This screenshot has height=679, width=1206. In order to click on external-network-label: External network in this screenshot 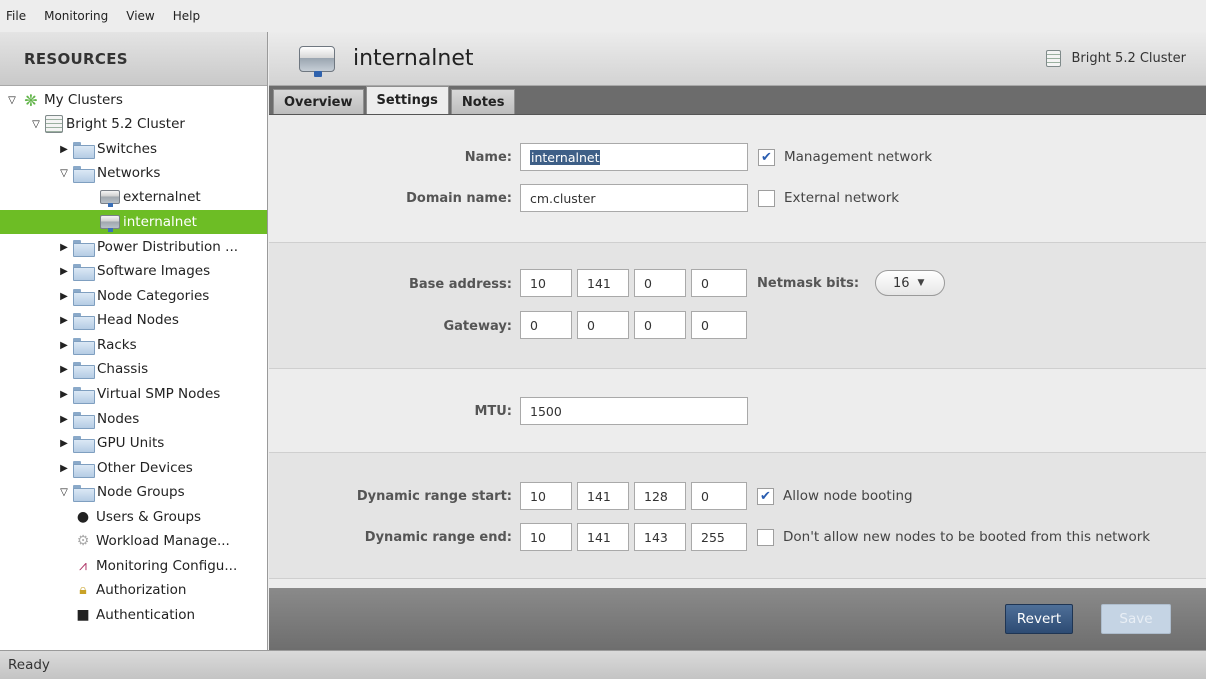, I will do `click(842, 198)`.